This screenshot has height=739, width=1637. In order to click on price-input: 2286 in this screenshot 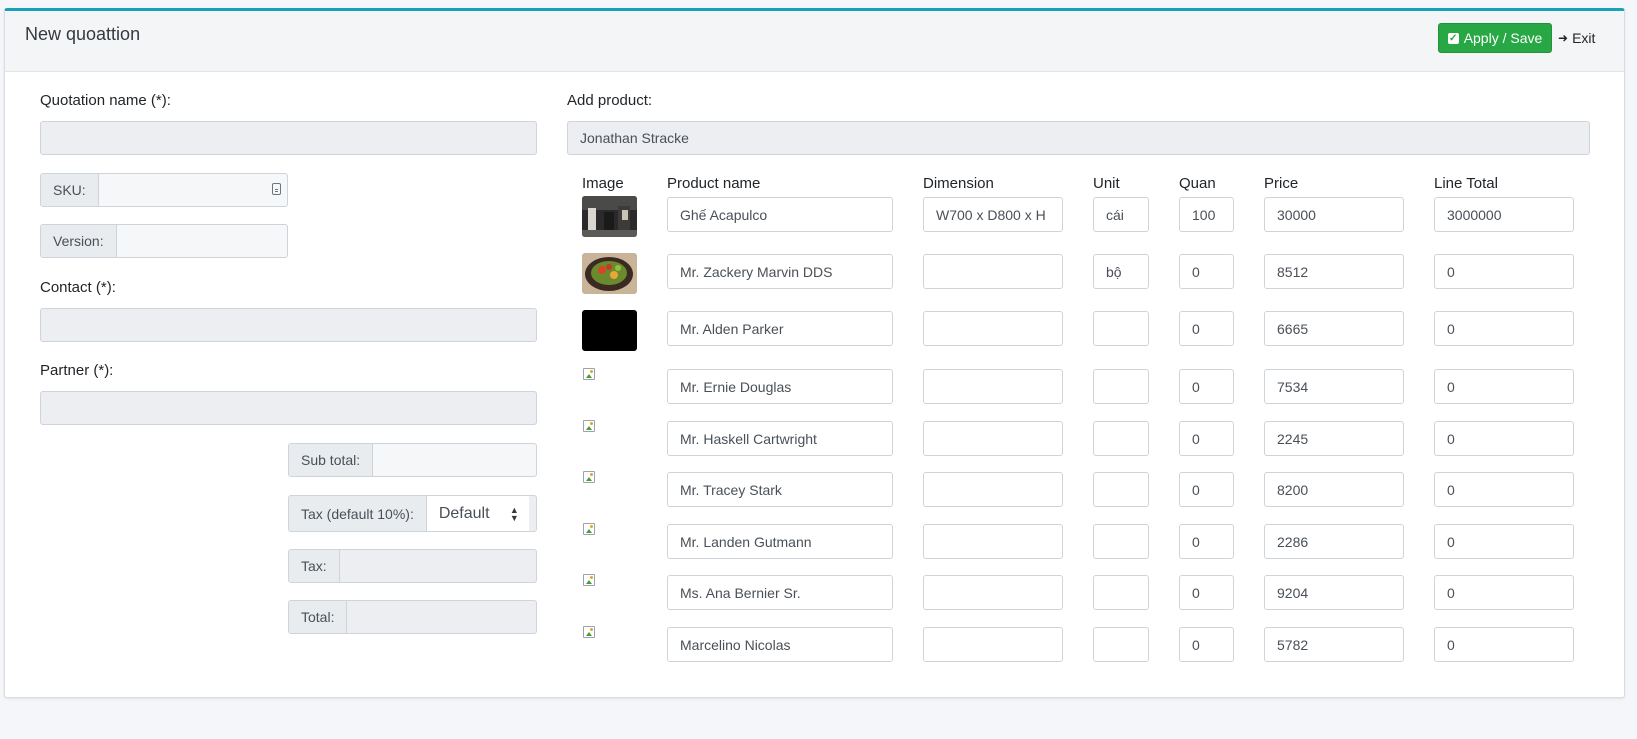, I will do `click(1334, 541)`.